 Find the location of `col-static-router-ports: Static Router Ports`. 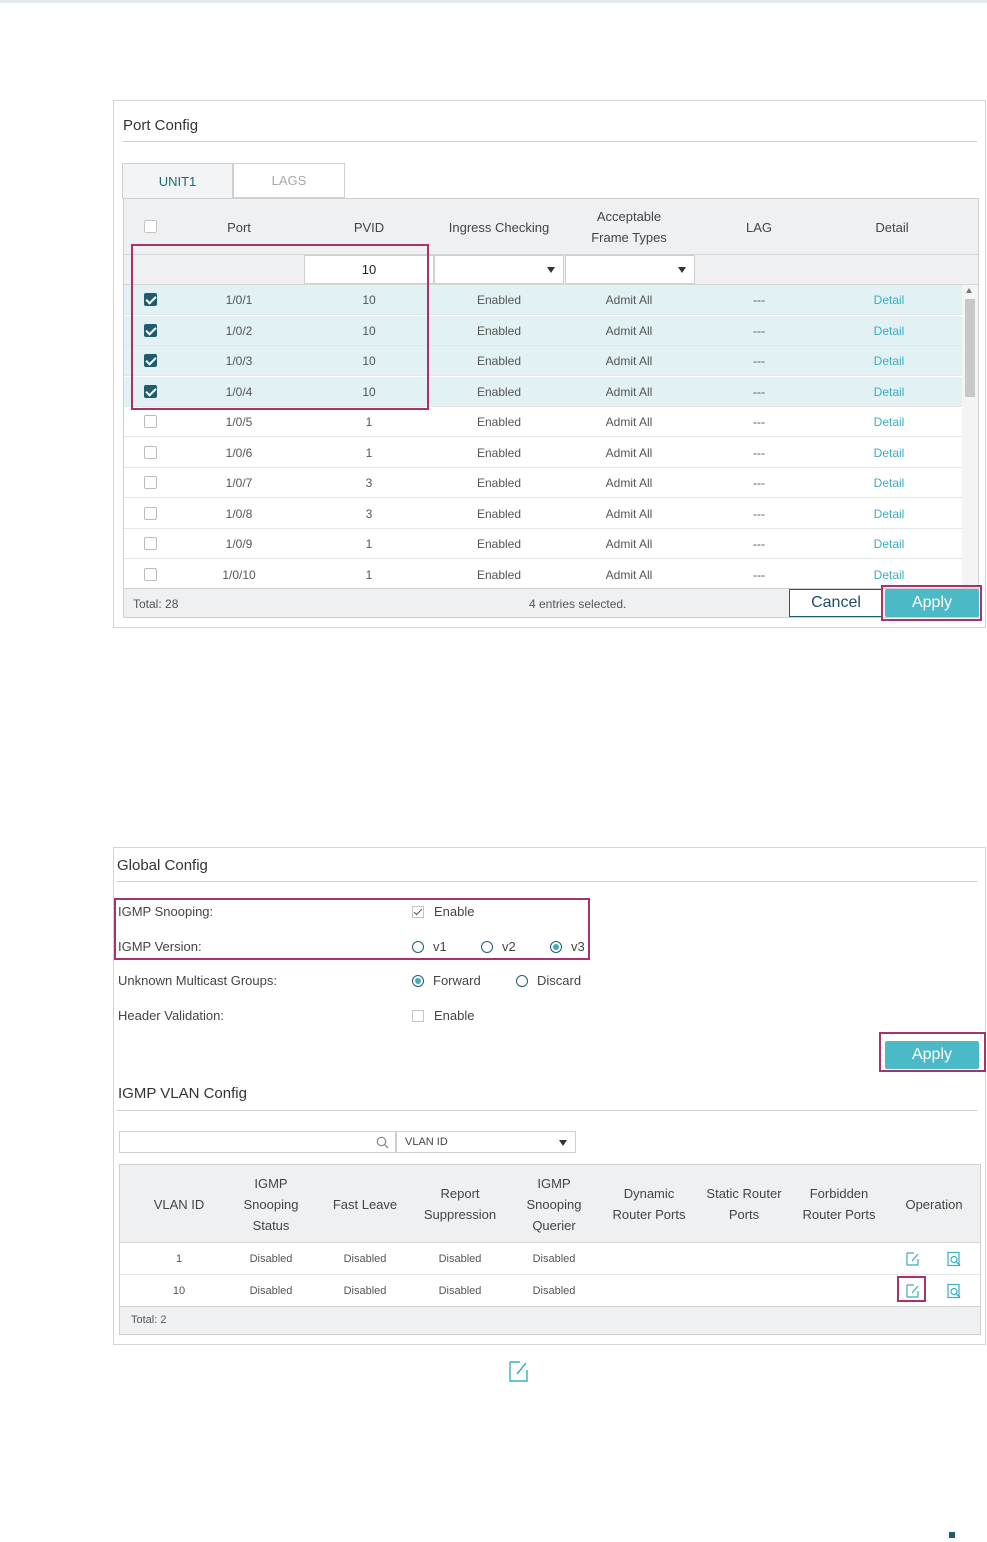

col-static-router-ports: Static Router Ports is located at coordinates (744, 1204).